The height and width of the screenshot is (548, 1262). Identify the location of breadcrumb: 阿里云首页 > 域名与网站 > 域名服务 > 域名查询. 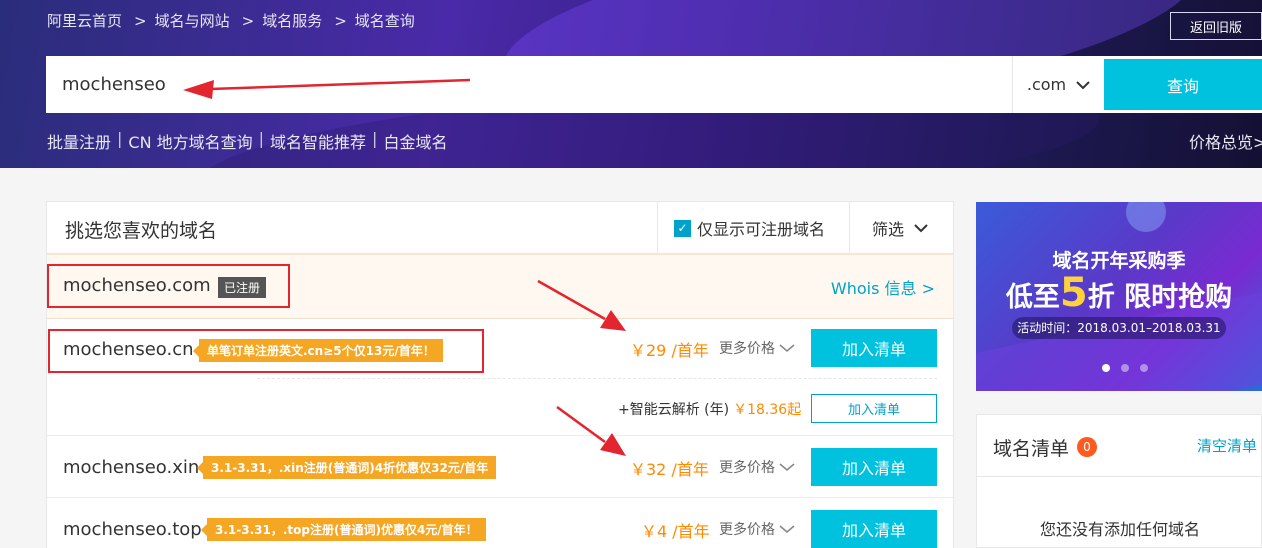
(233, 20).